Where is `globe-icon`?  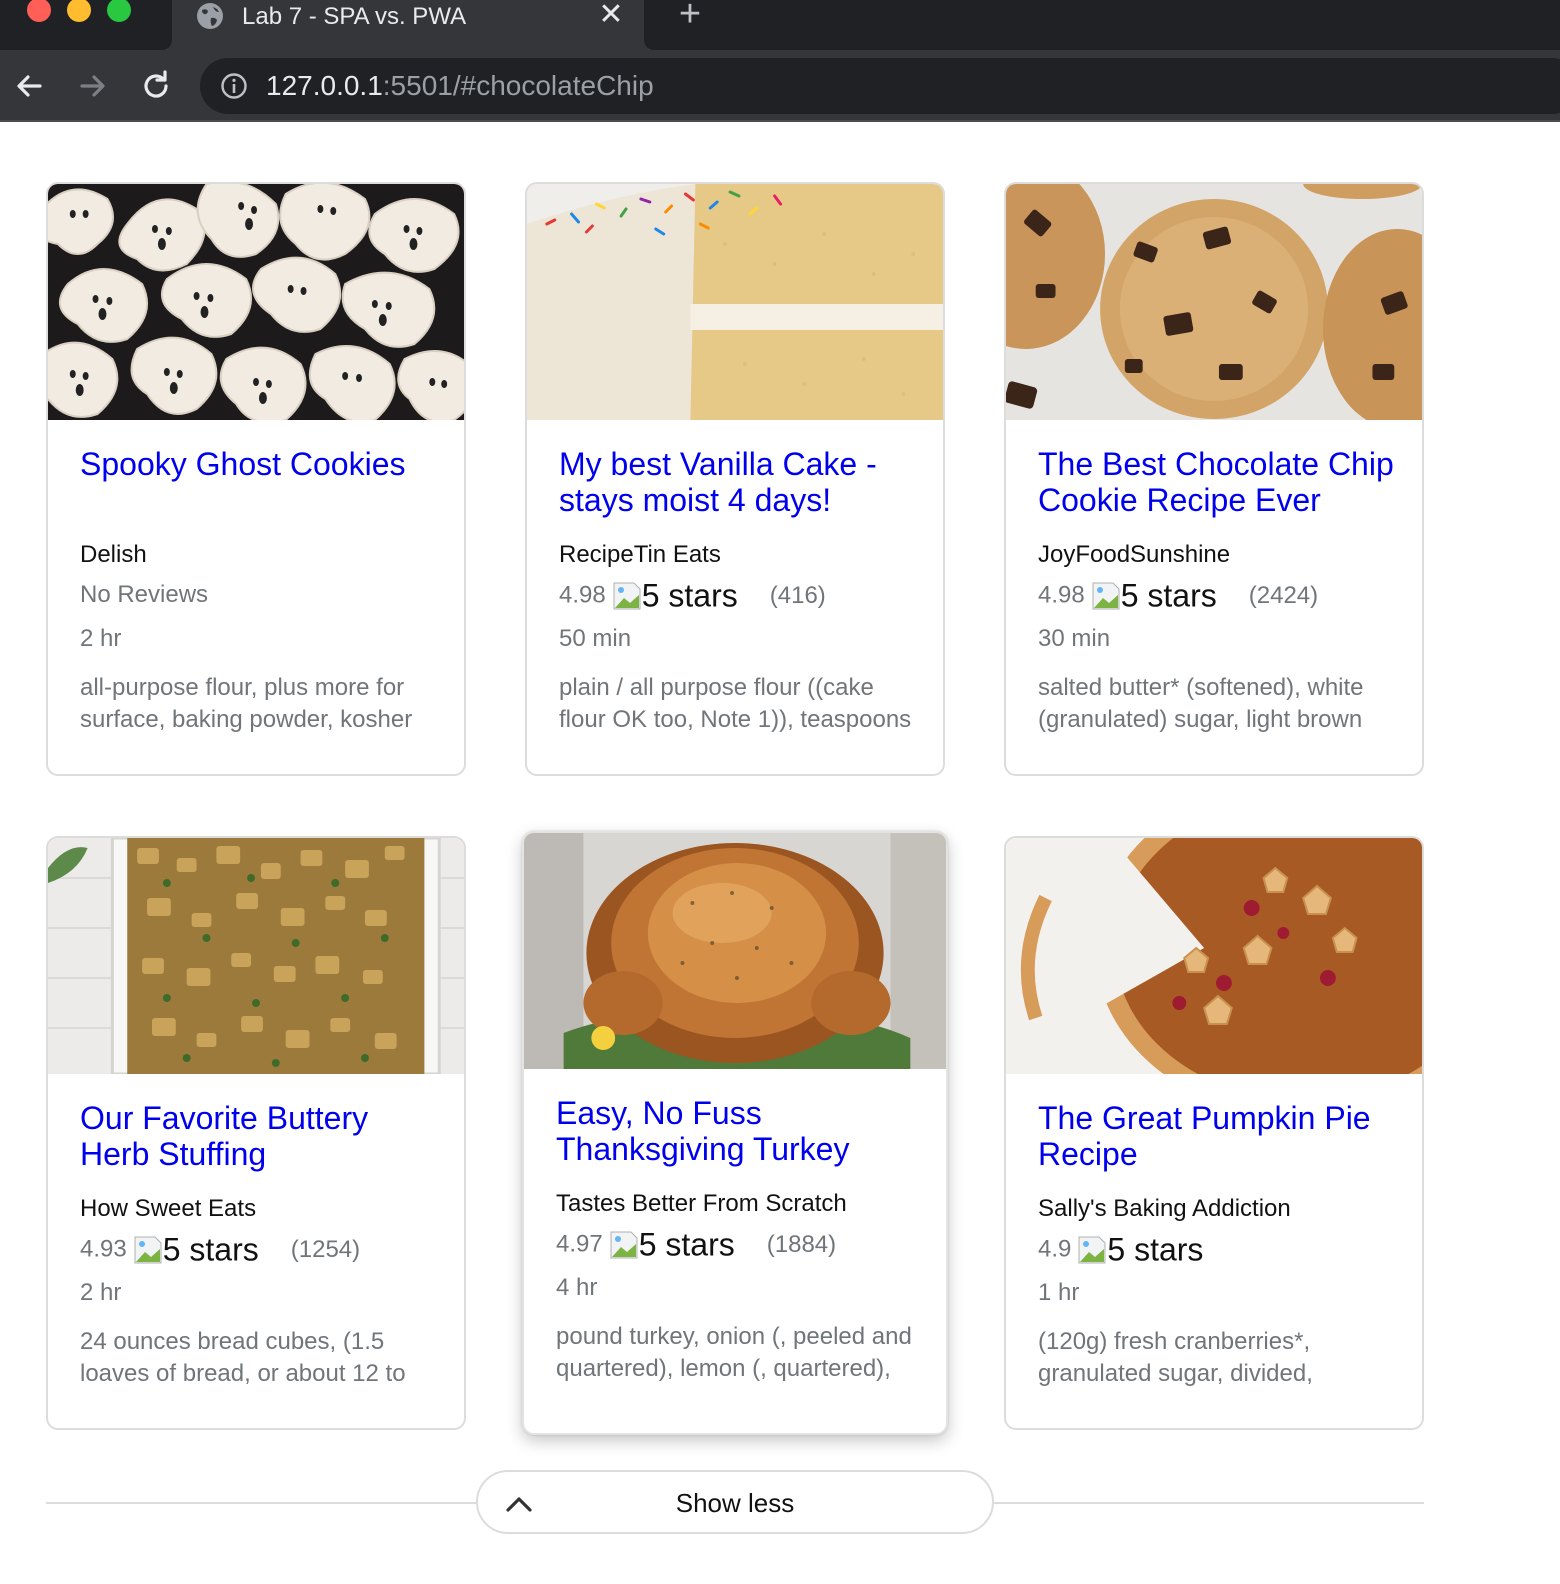
globe-icon is located at coordinates (210, 16).